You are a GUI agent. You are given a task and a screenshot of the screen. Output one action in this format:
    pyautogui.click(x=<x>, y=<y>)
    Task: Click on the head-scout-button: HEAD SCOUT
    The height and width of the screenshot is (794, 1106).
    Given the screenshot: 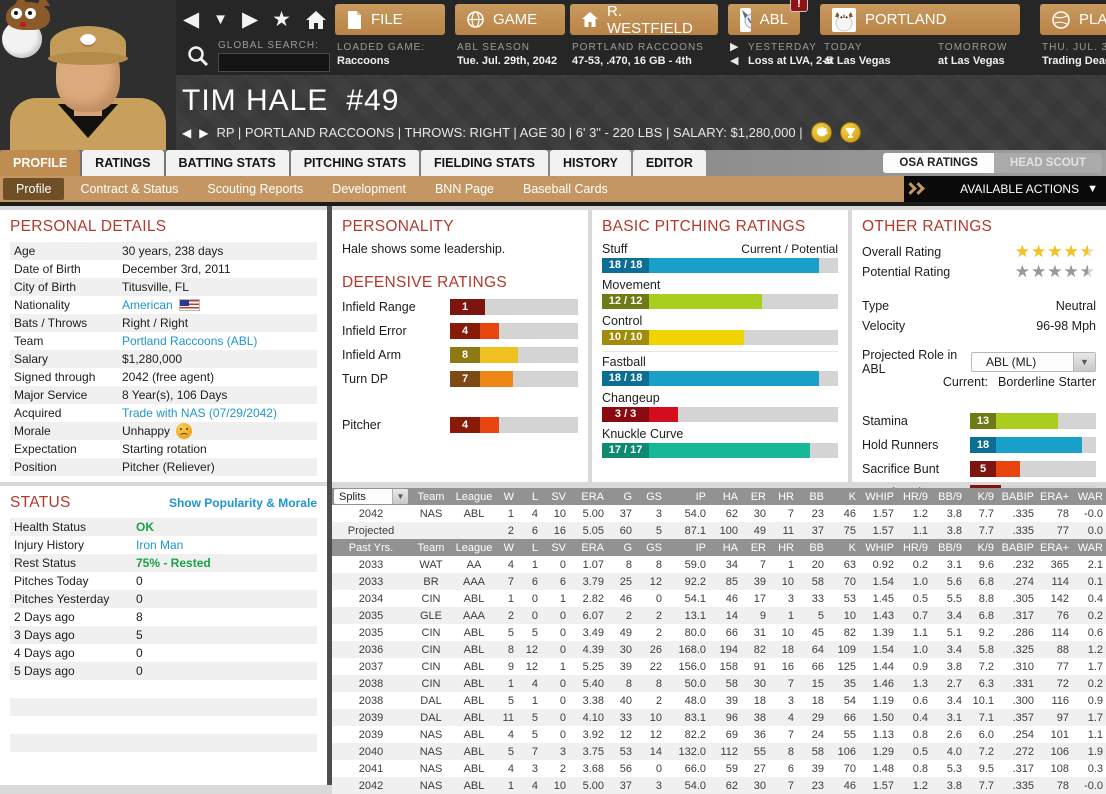 What is the action you would take?
    pyautogui.click(x=1047, y=163)
    